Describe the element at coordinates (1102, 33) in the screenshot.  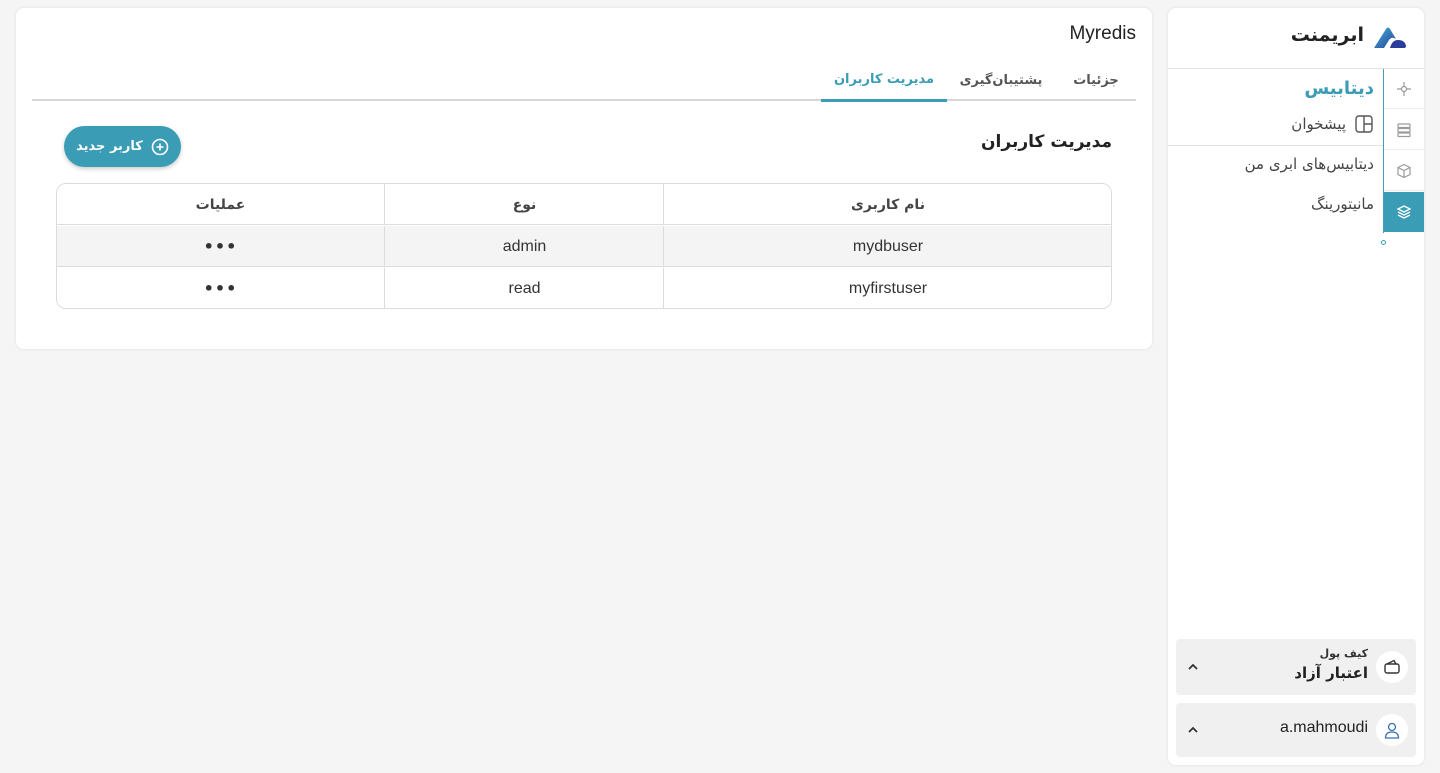
I see `page-title: Myredis` at that location.